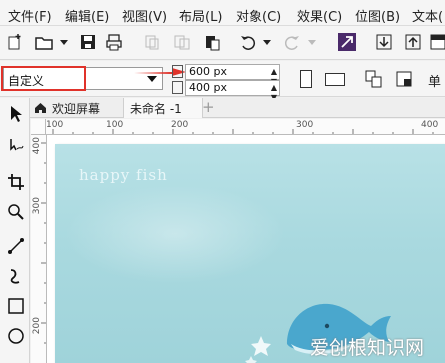 The width and height of the screenshot is (445, 363). I want to click on tab-document-label: 未命名 -1, so click(156, 109).